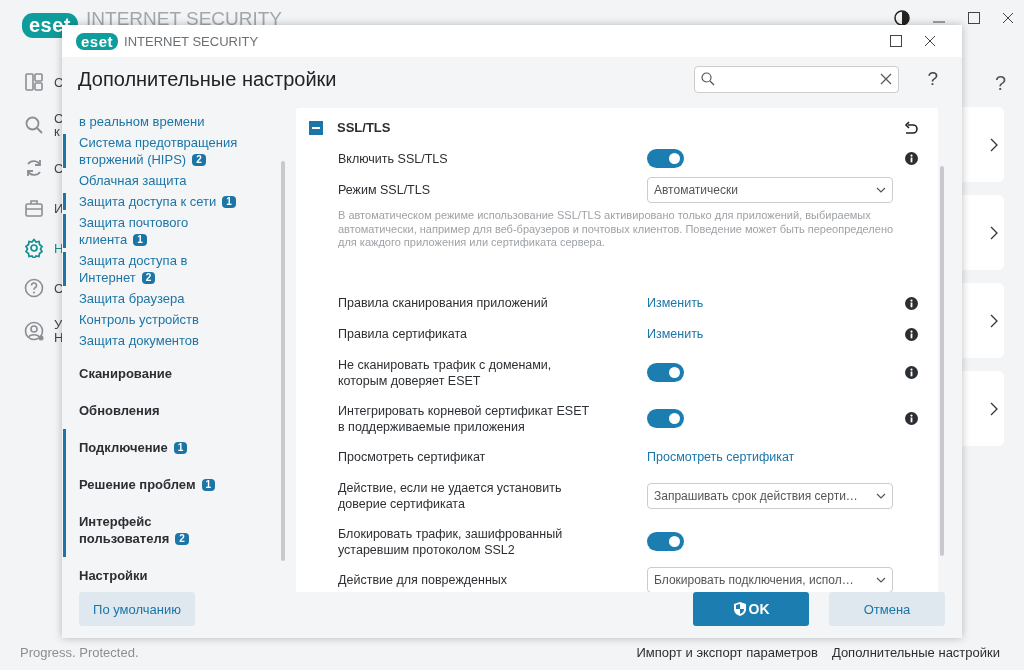 The image size is (1024, 670). I want to click on nav-item: Интерфейс пользователя 2, so click(148, 530).